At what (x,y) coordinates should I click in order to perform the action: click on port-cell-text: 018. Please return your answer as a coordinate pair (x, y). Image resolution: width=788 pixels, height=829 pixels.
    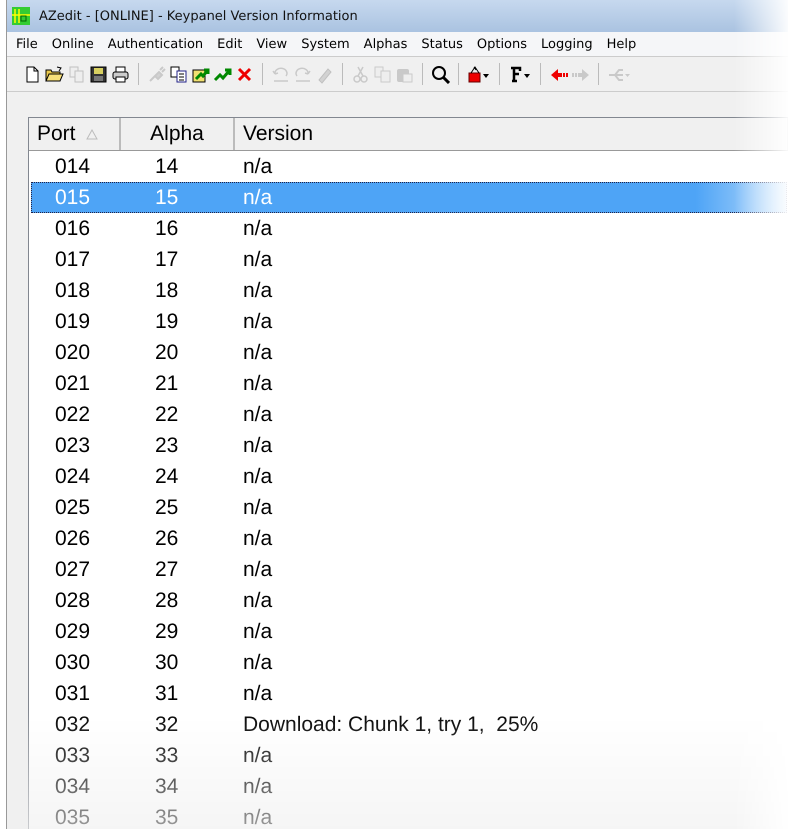
    Looking at the image, I should click on (73, 290).